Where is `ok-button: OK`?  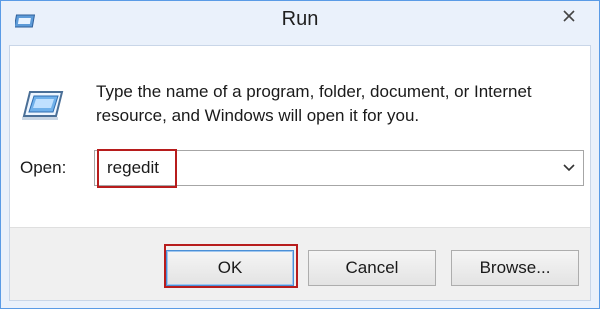
ok-button: OK is located at coordinates (230, 268).